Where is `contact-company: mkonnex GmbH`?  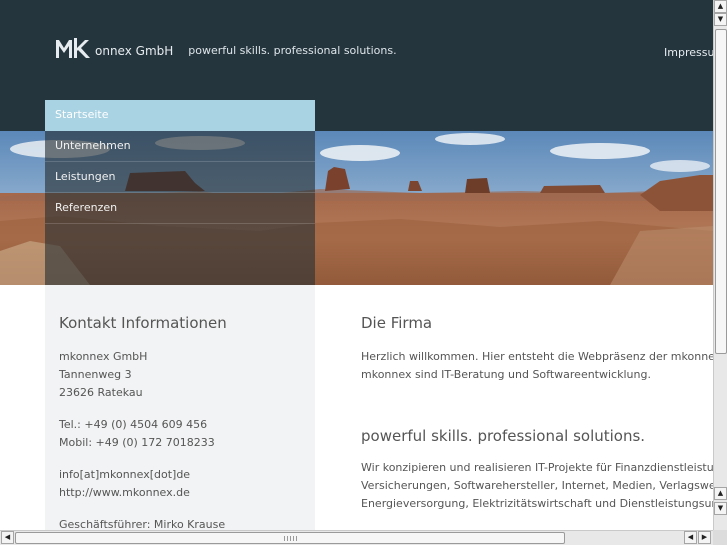
contact-company: mkonnex GmbH is located at coordinates (103, 356).